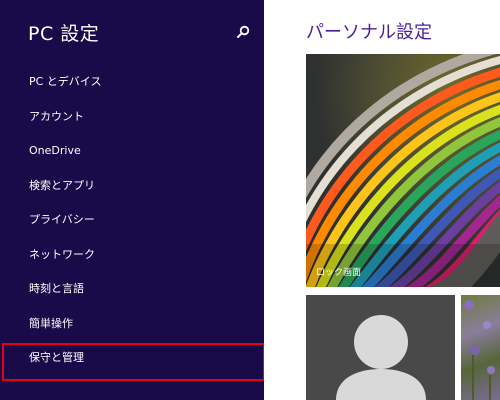 The width and height of the screenshot is (500, 400). Describe the element at coordinates (132, 82) in the screenshot. I see `nav-item-pc-and-devices: PC とデバイス` at that location.